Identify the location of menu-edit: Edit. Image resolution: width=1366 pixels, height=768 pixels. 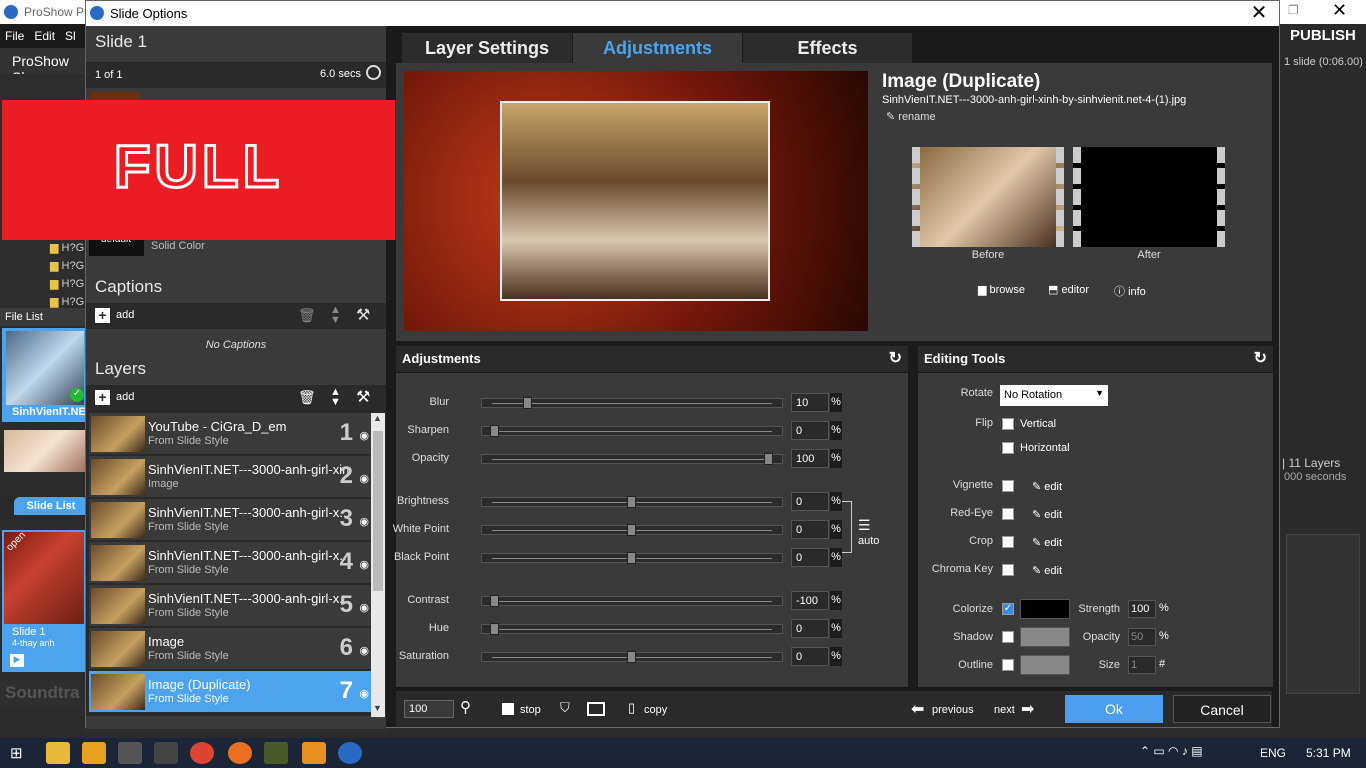
(44, 36).